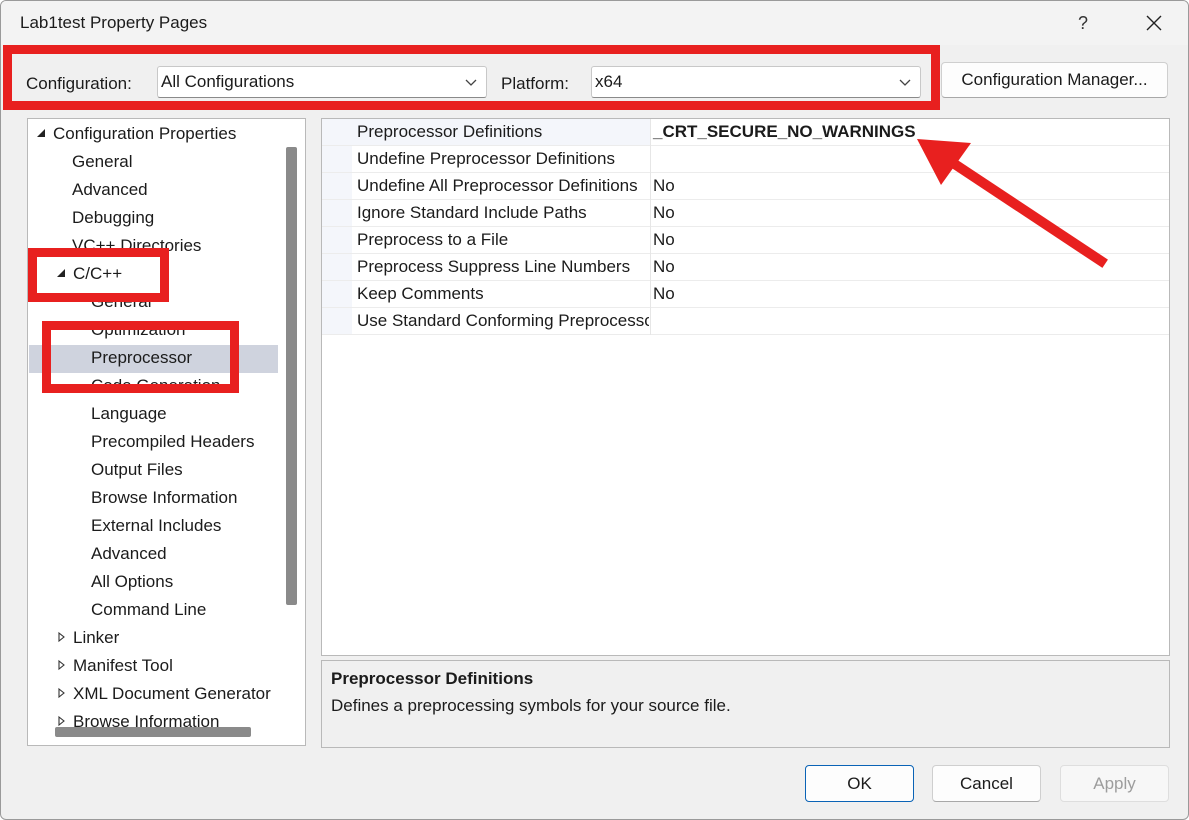  What do you see at coordinates (594, 23) in the screenshot?
I see `title-bar: Lab1test Property Pages ?` at bounding box center [594, 23].